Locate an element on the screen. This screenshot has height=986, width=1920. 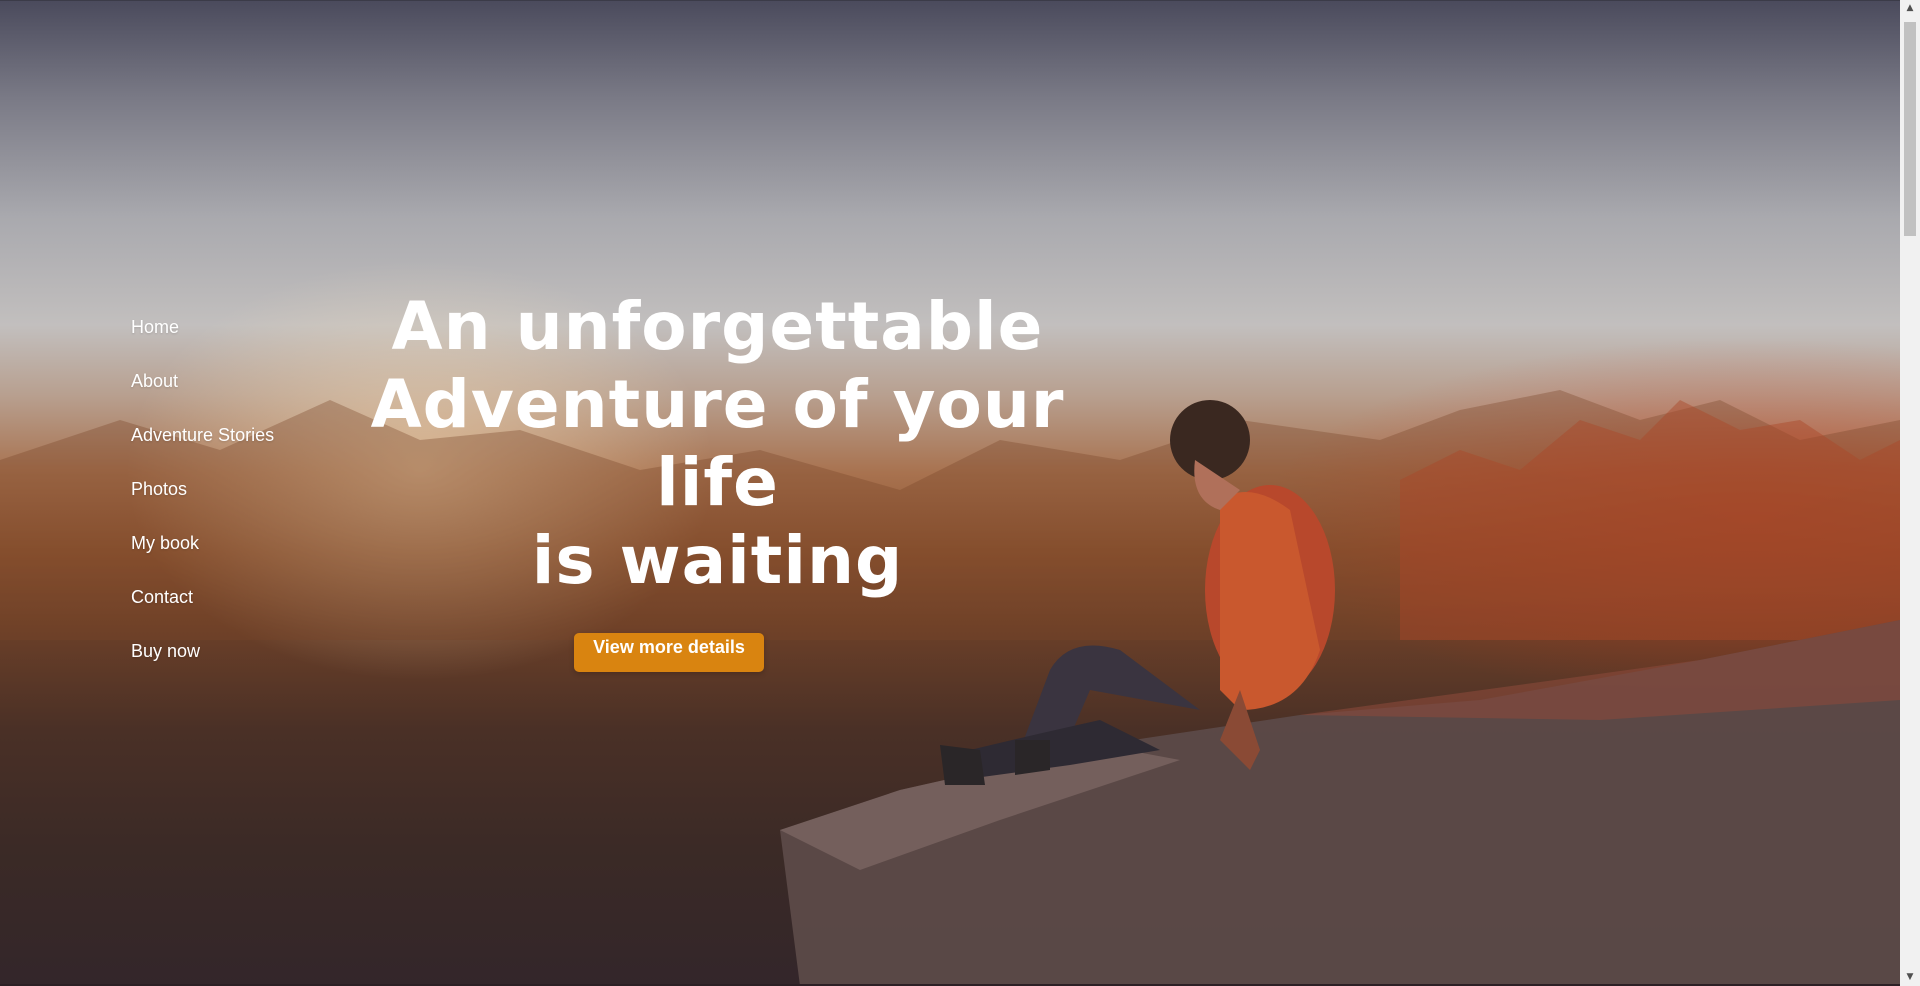
headline-line-2: Adventure of your life is located at coordinates (717, 443).